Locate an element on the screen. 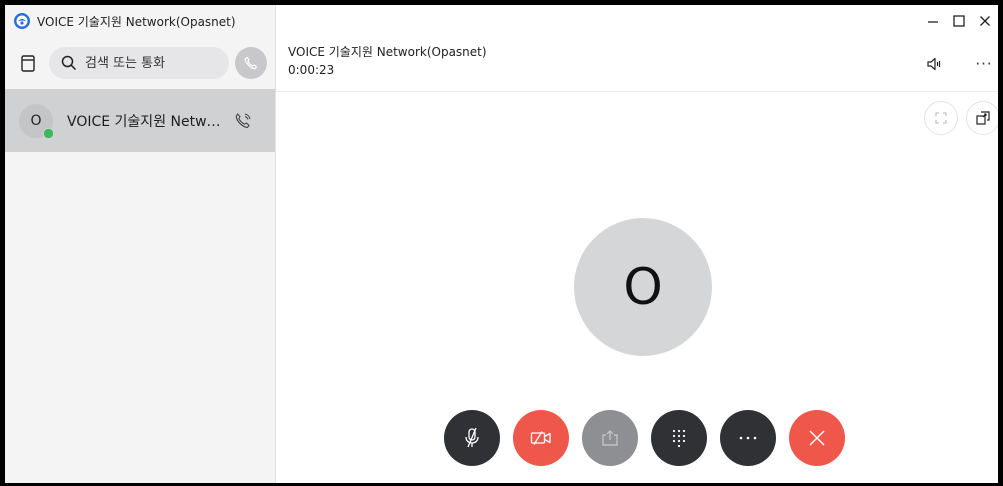 This screenshot has height=486, width=1003. title-bar: VOICE 기술지원 Network(Opasnet) is located at coordinates (140, 21).